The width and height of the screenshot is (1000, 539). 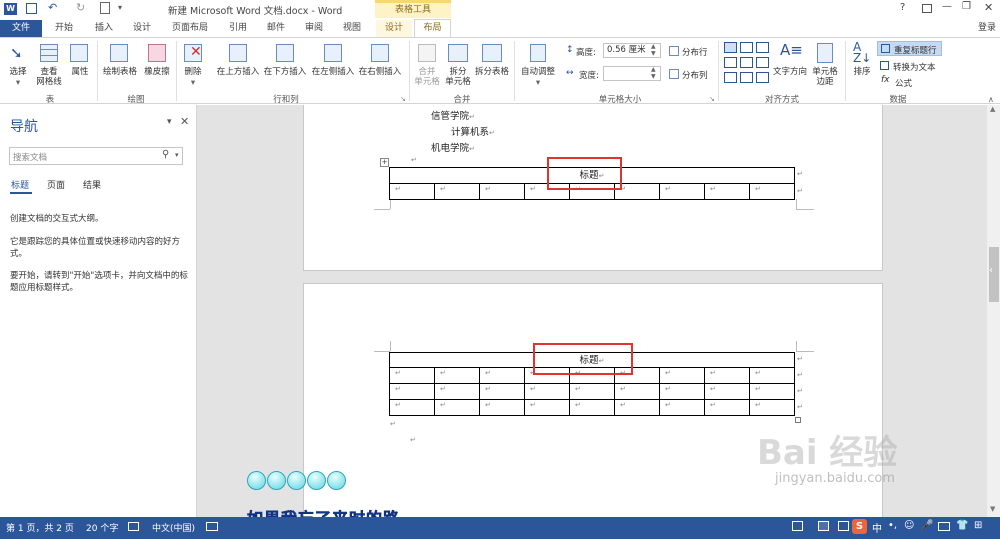 What do you see at coordinates (762, 77) in the screenshot?
I see `align-bottom-right-icon` at bounding box center [762, 77].